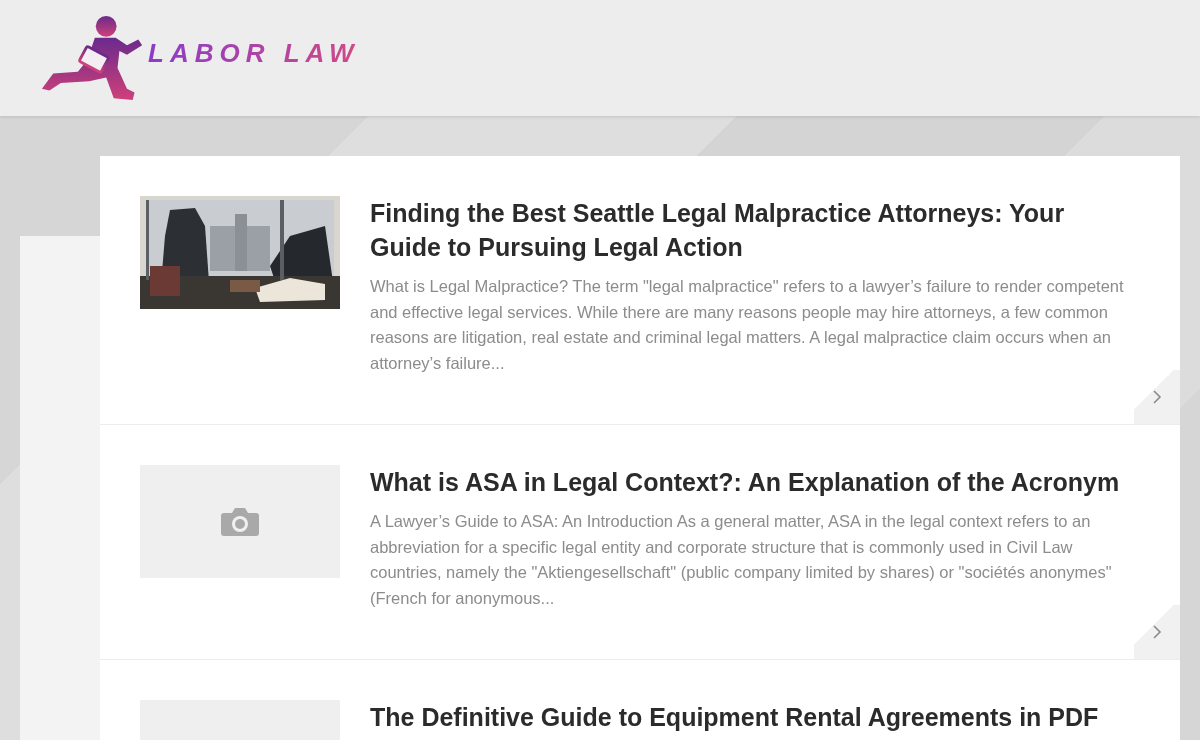 This screenshot has width=1200, height=740. What do you see at coordinates (755, 717) in the screenshot?
I see `article-title: The Definitive Guide to Equipment Rental Agreements in PDF` at bounding box center [755, 717].